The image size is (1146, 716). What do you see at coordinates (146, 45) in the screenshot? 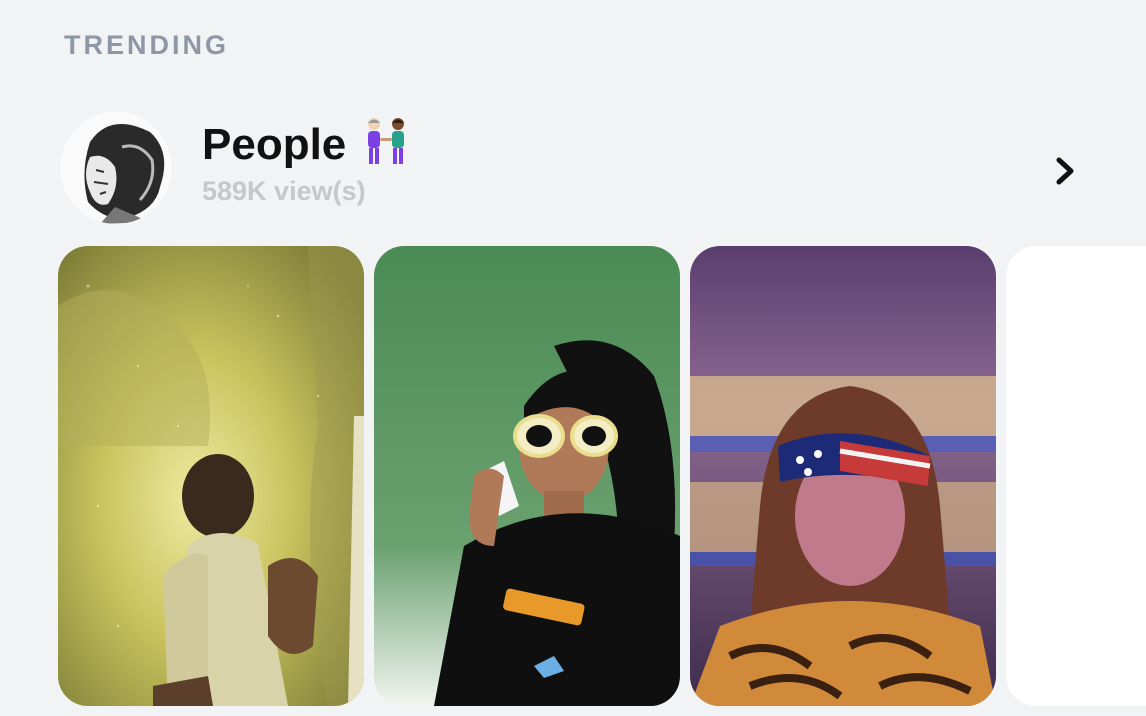
I see `section-title: TRENDING` at bounding box center [146, 45].